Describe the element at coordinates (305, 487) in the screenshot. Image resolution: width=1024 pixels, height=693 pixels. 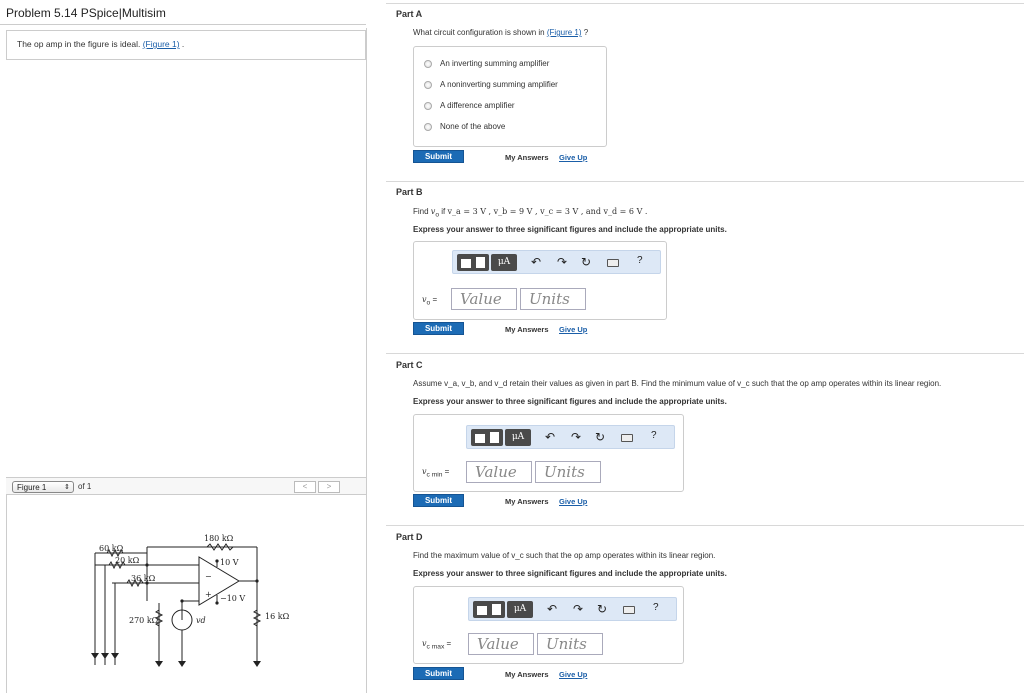
I see `prev-figure-button: <` at that location.